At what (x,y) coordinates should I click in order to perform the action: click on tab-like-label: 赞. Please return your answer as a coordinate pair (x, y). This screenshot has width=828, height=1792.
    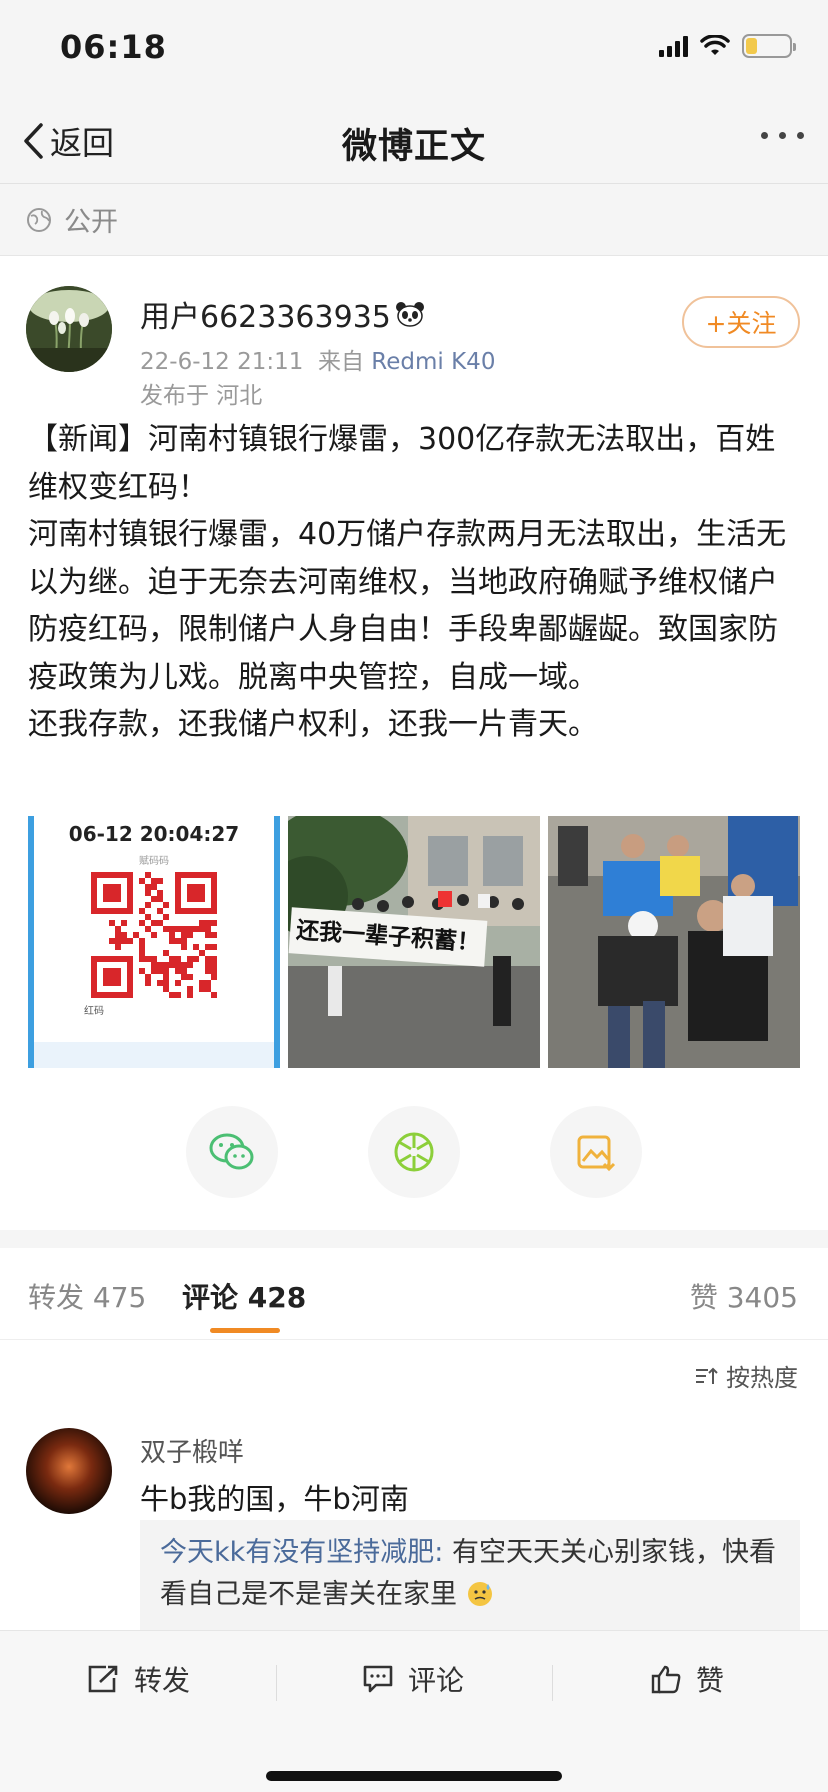
    Looking at the image, I should click on (703, 1297).